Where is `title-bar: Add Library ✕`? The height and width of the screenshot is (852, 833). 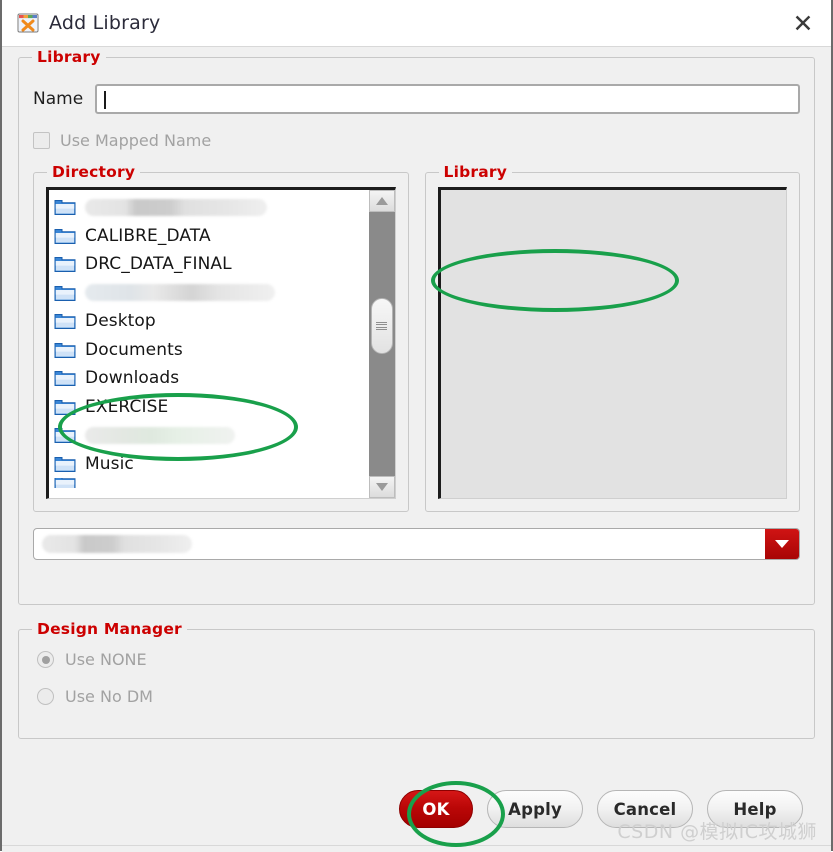
title-bar: Add Library ✕ is located at coordinates (416, 23).